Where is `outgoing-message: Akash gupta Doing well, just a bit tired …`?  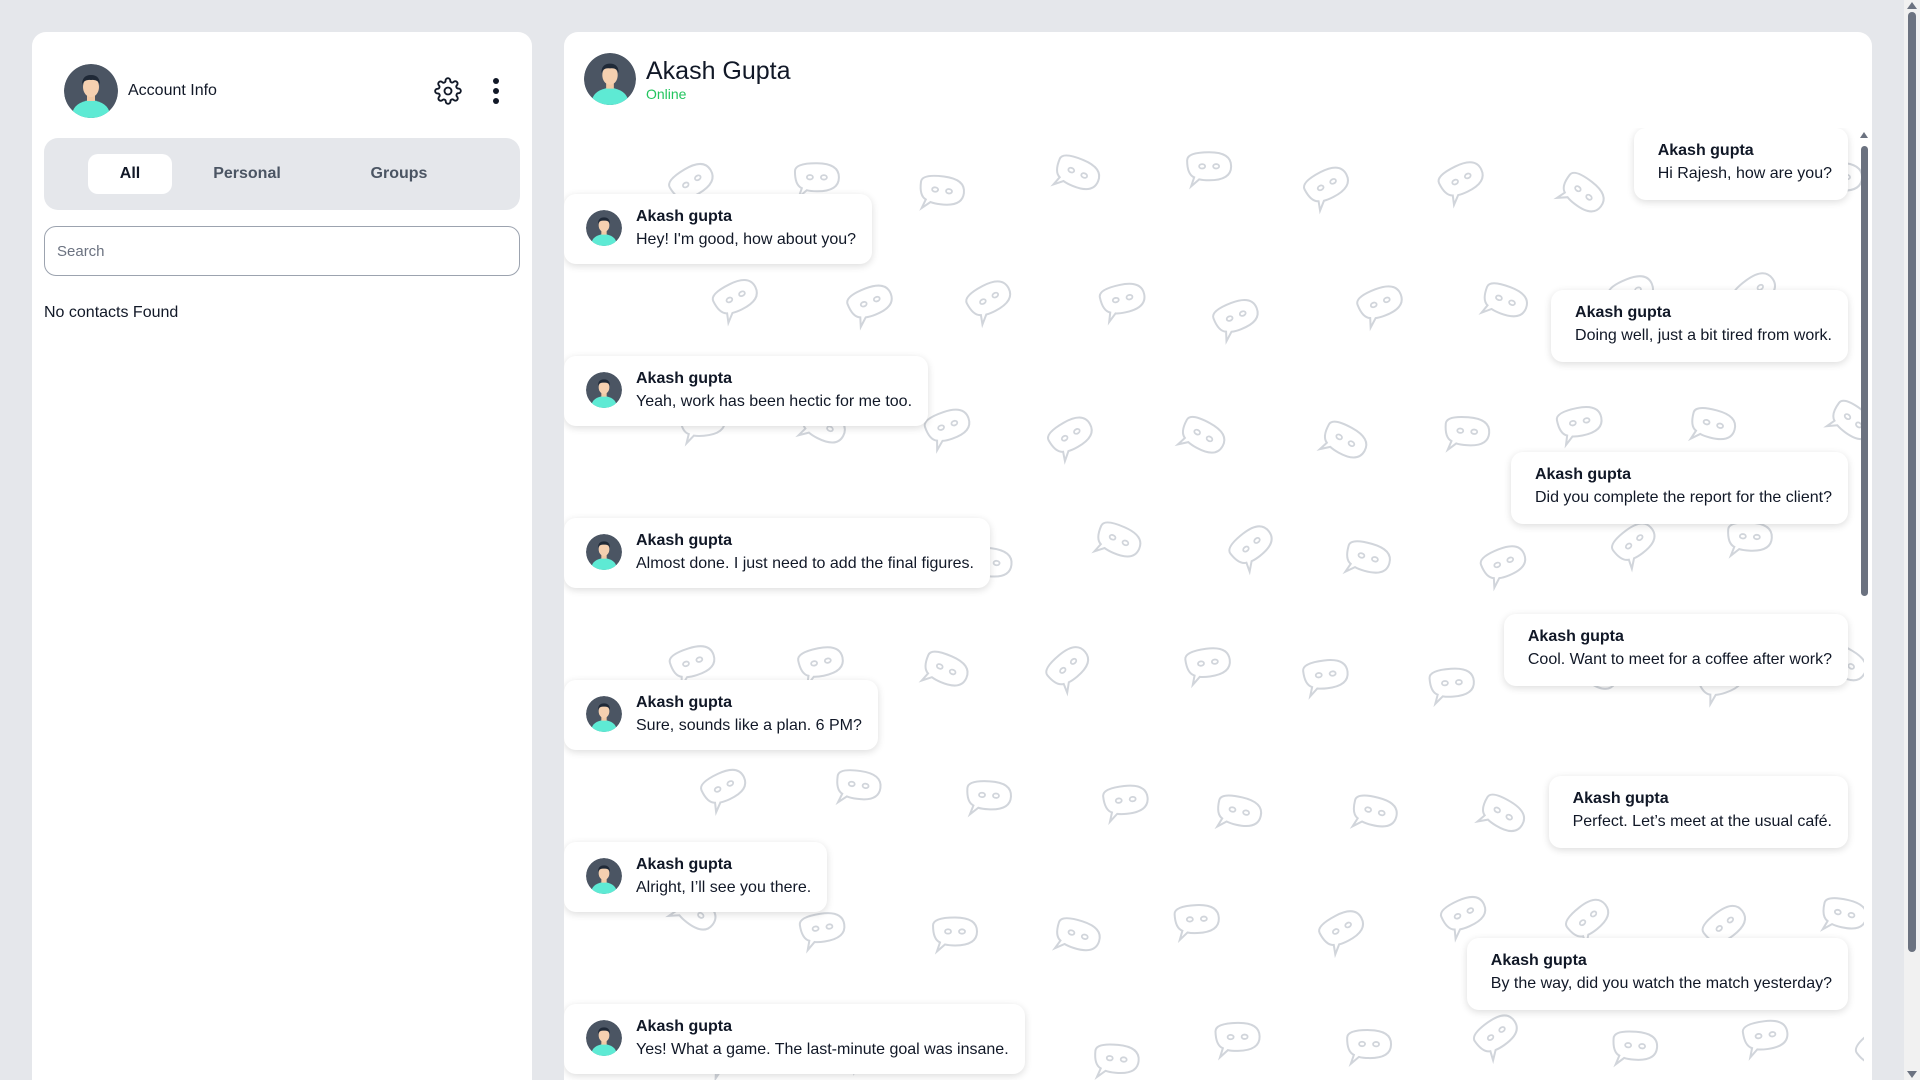
outgoing-message: Akash gupta Doing well, just a bit tired … is located at coordinates (1699, 326).